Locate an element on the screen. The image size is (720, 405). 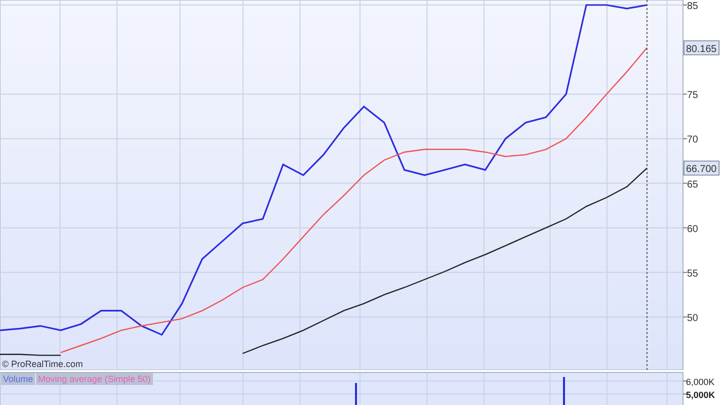
value-label: 66.700 is located at coordinates (702, 168).